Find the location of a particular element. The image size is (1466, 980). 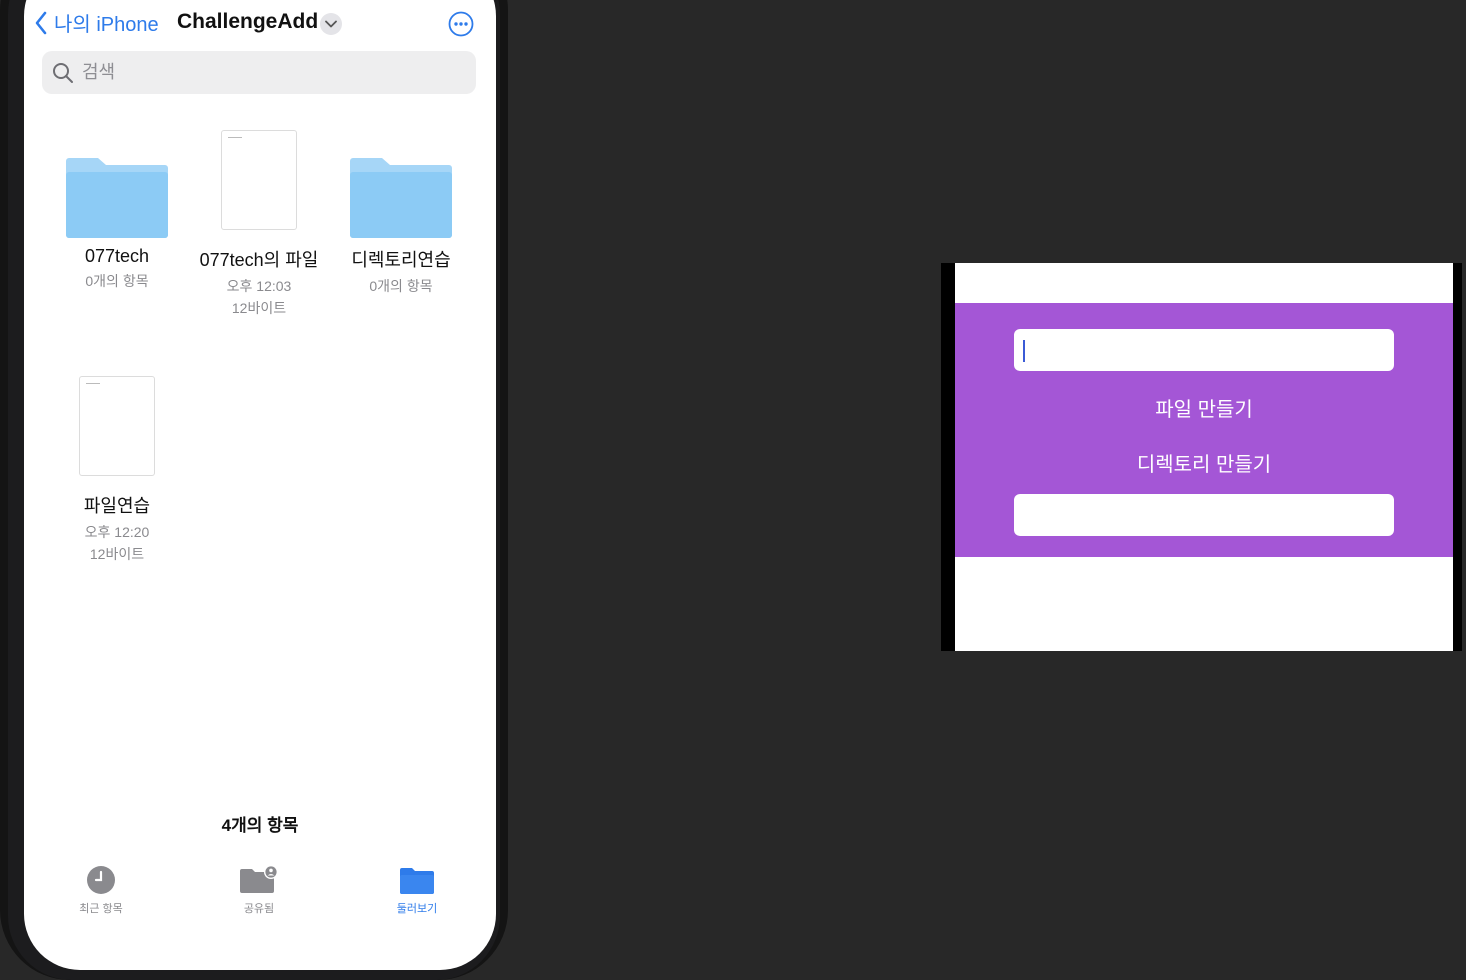

title-menu-button is located at coordinates (331, 24).